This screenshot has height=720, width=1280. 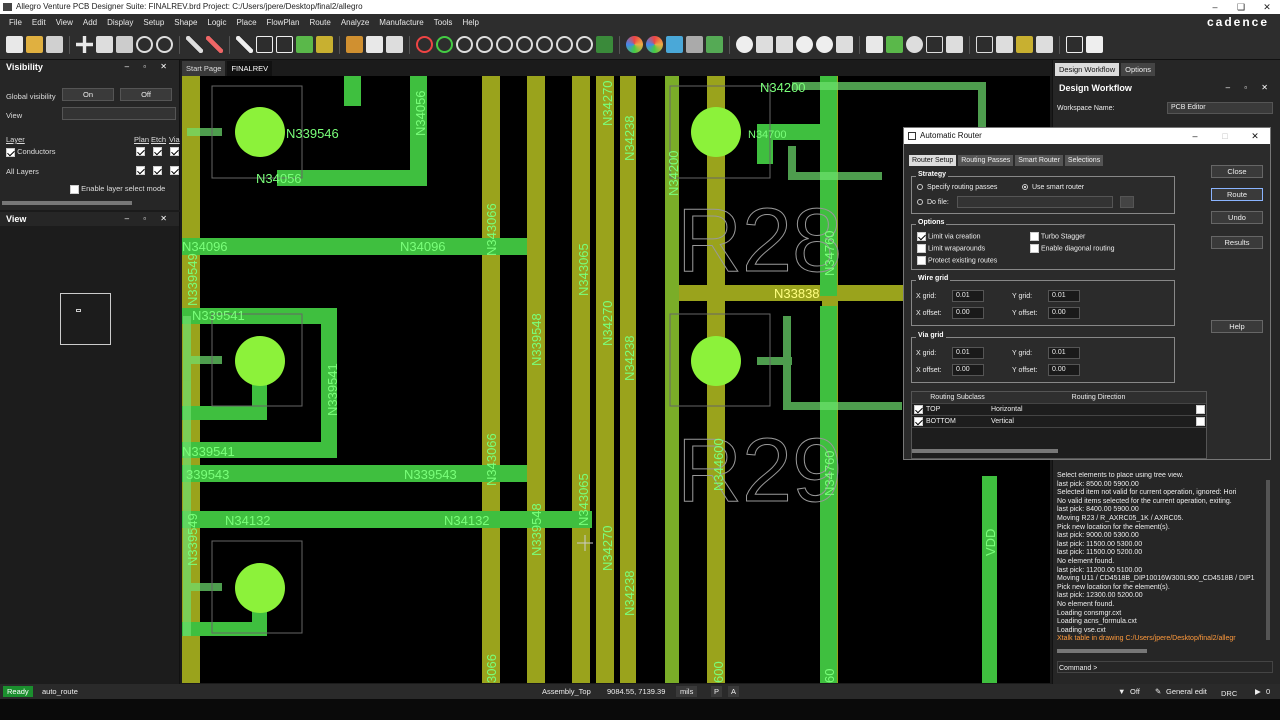 What do you see at coordinates (921, 248) in the screenshot?
I see `limit-wraparounds-checkbox` at bounding box center [921, 248].